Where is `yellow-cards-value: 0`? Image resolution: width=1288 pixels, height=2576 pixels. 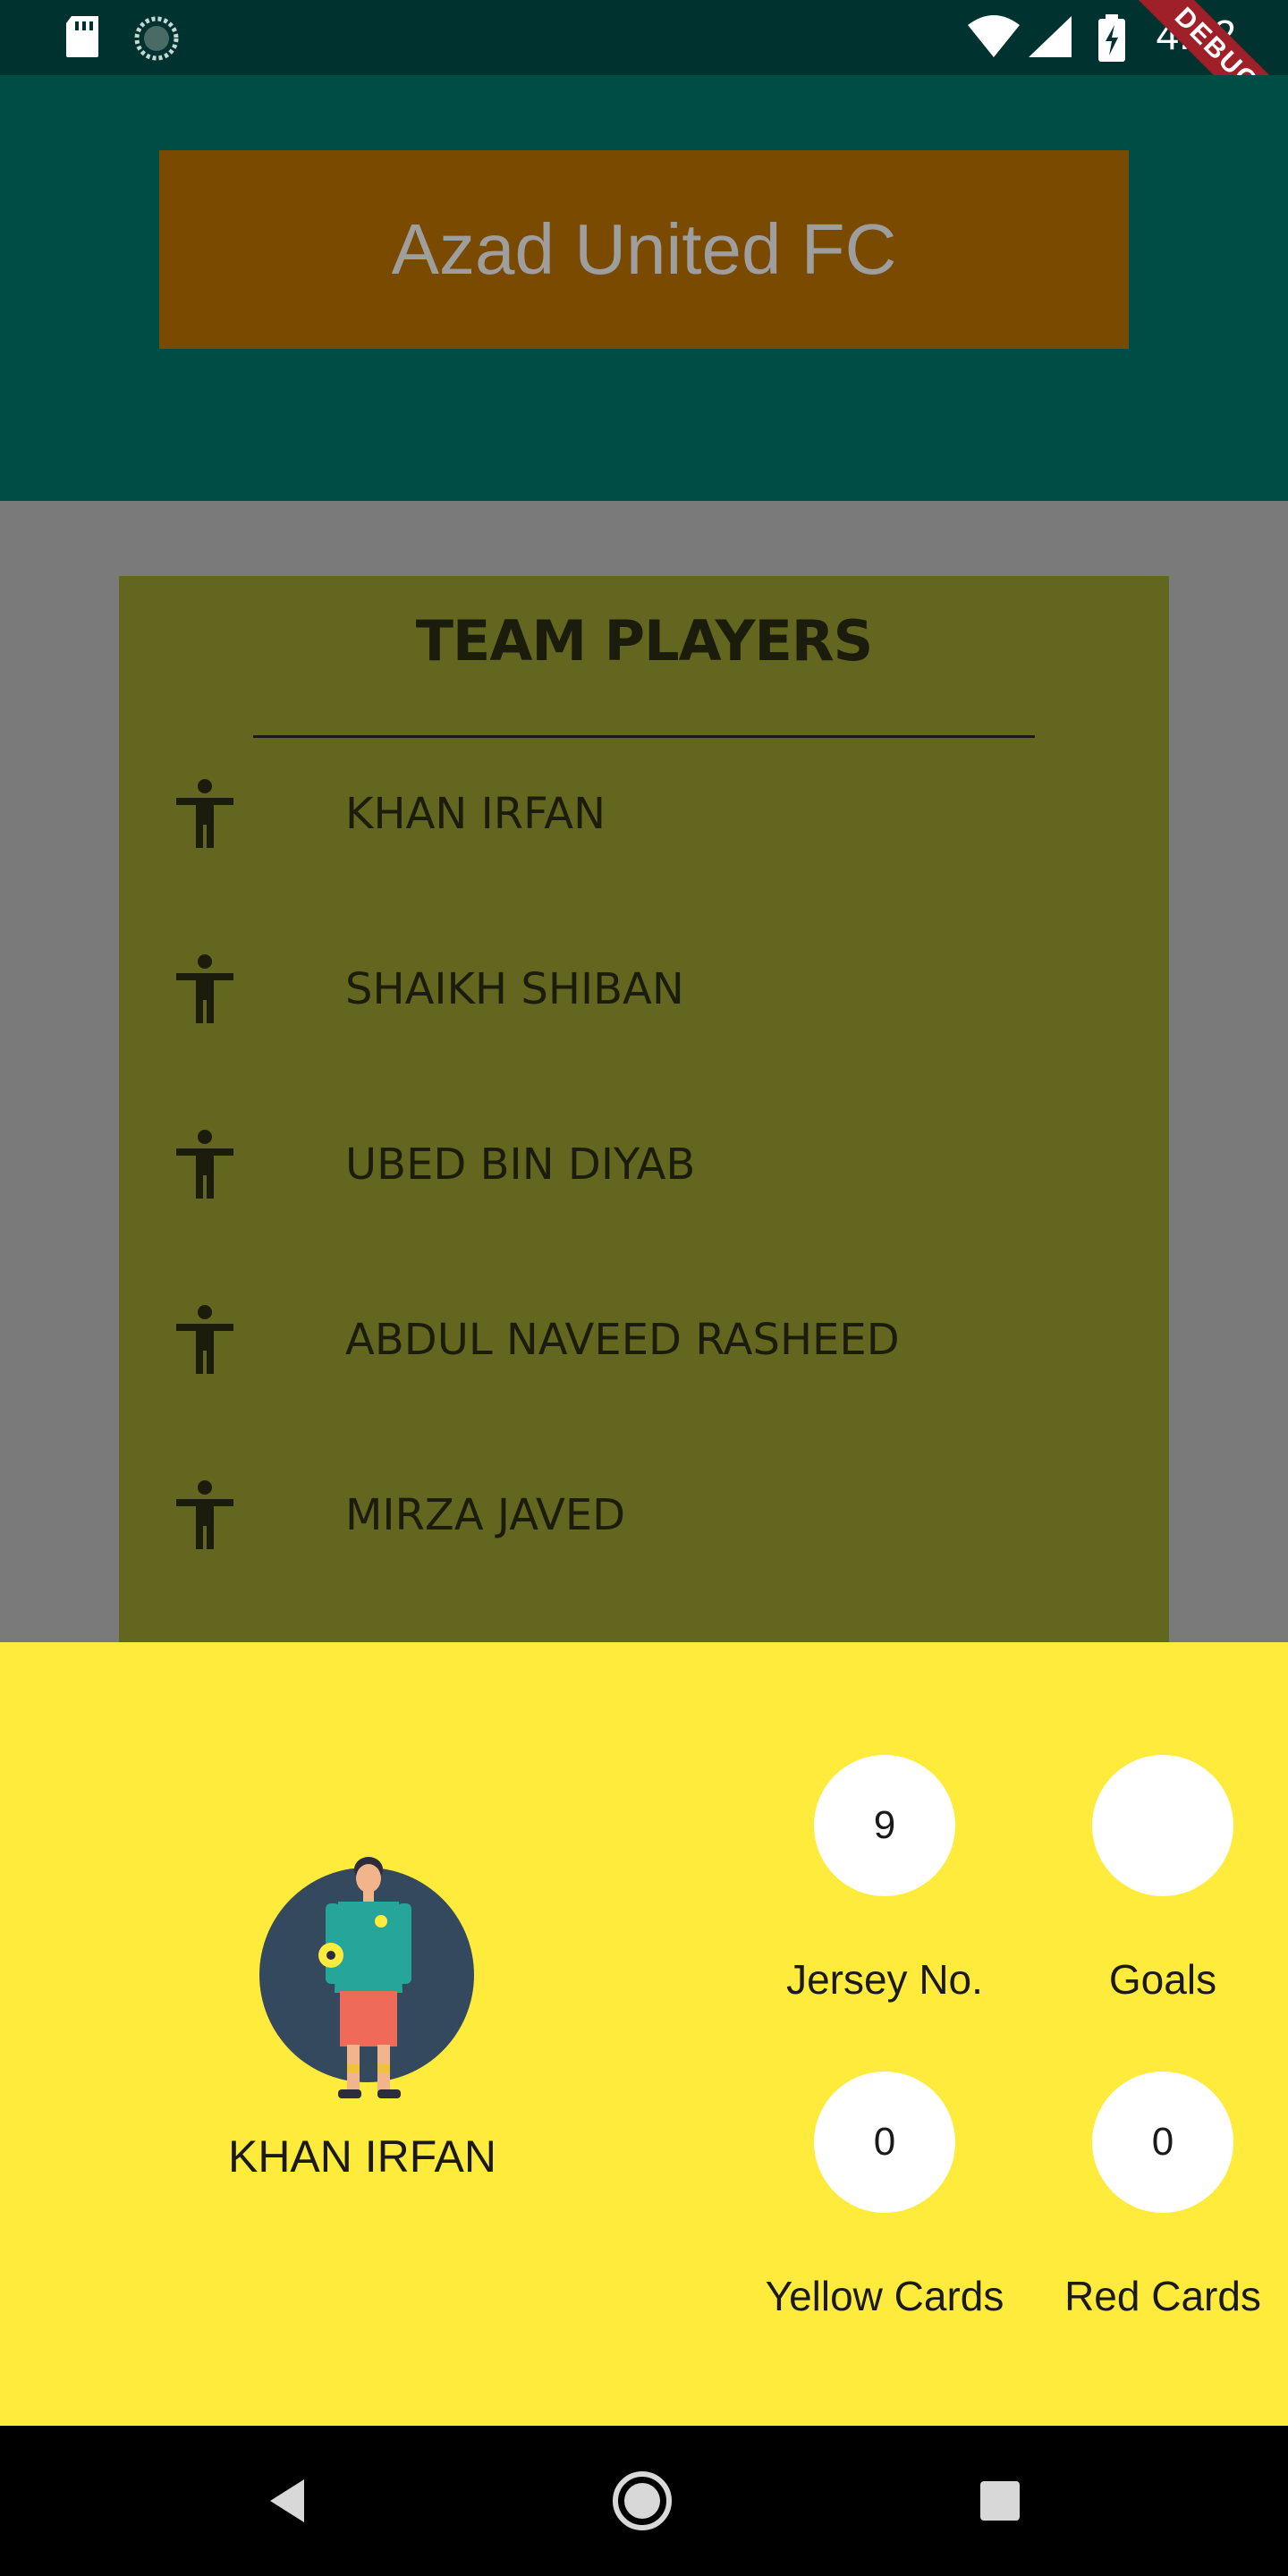
yellow-cards-value: 0 is located at coordinates (884, 2142).